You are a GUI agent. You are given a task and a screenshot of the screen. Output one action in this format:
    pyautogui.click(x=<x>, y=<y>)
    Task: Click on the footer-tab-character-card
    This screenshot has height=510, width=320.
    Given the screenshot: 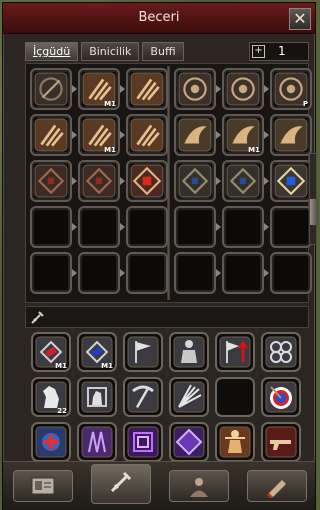 What is the action you would take?
    pyautogui.click(x=43, y=486)
    